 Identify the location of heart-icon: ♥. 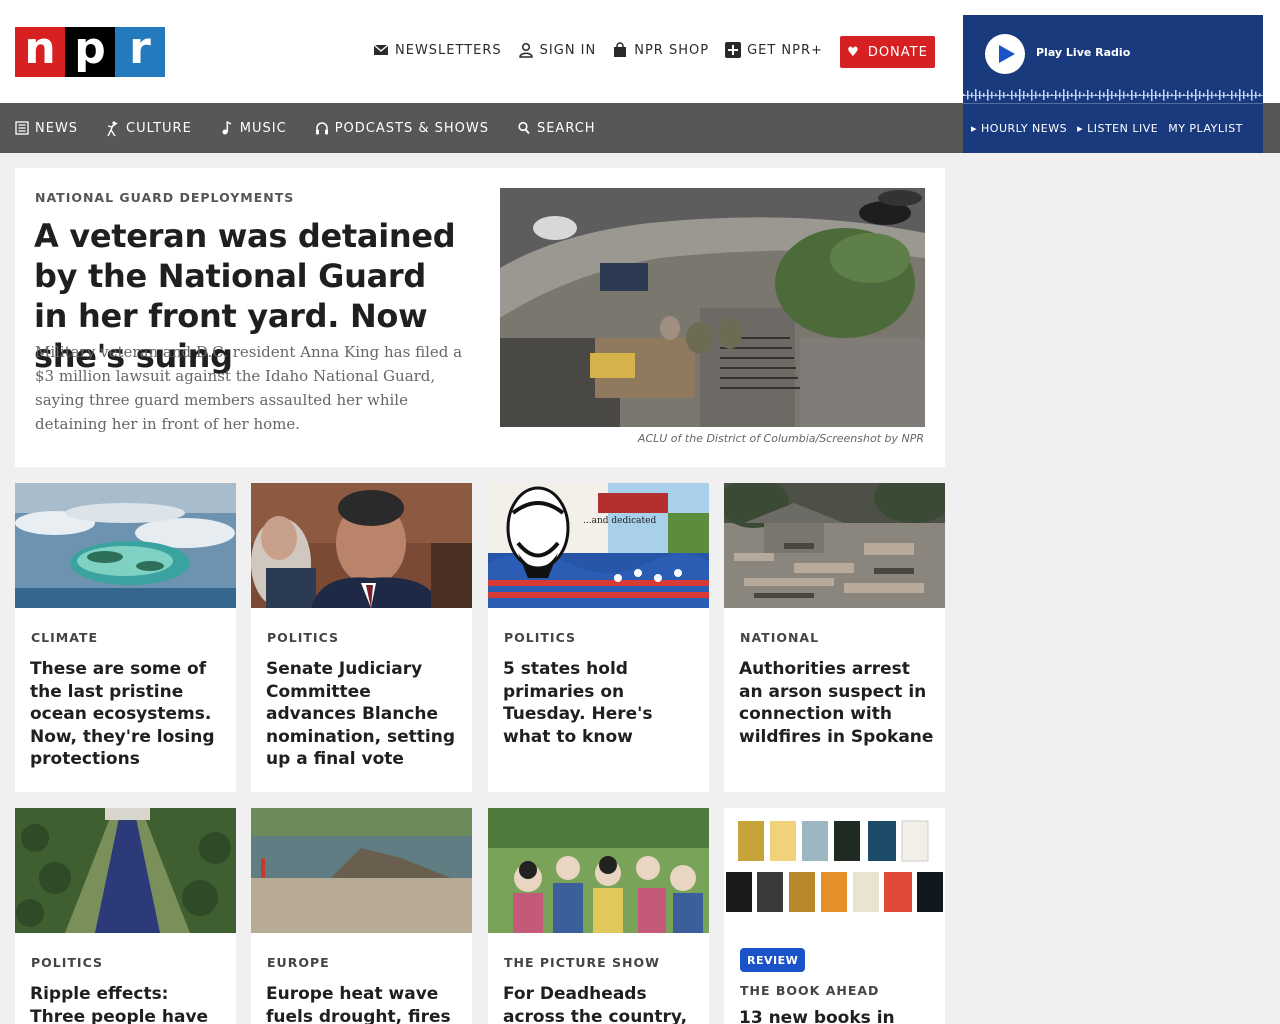
(853, 52).